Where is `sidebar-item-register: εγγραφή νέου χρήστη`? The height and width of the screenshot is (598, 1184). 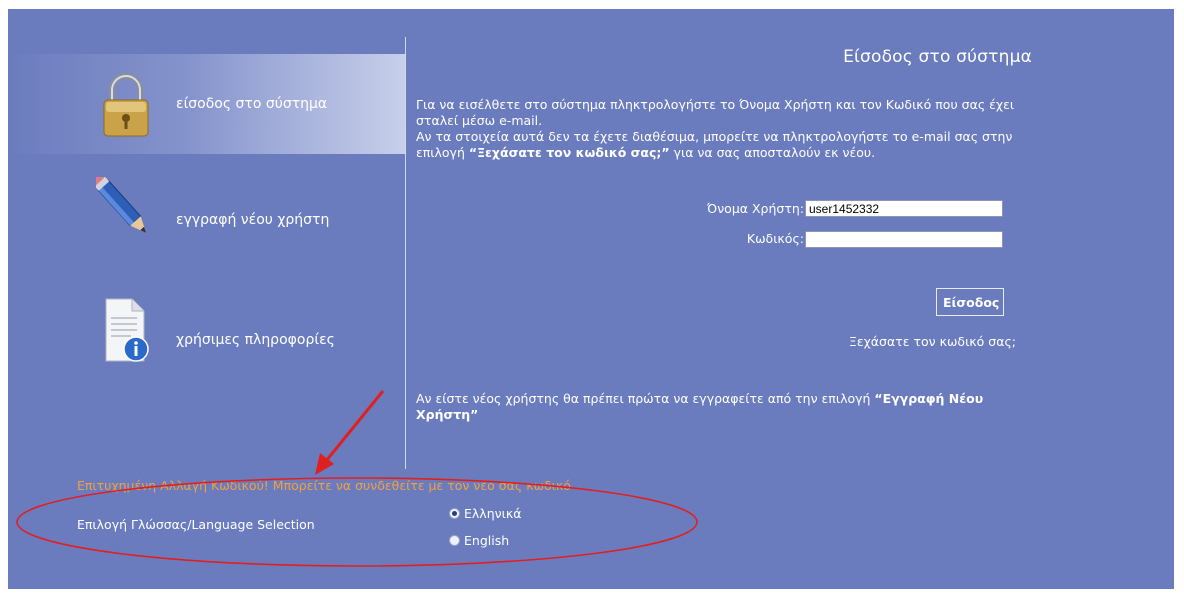
sidebar-item-register: εγγραφή νέου χρήστη is located at coordinates (206, 217).